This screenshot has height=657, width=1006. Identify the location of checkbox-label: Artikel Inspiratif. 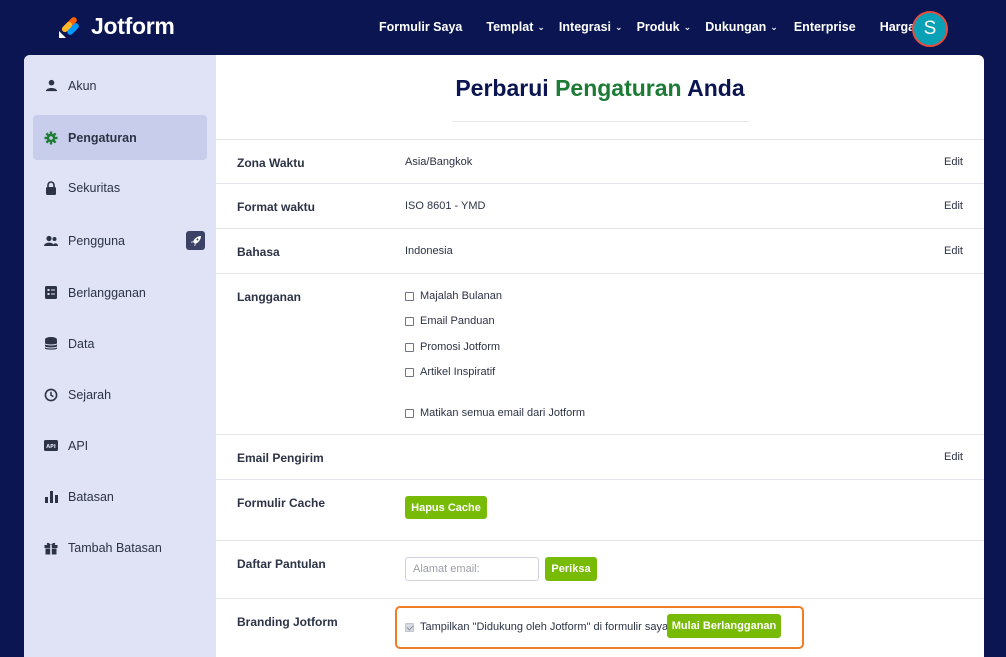
(458, 372).